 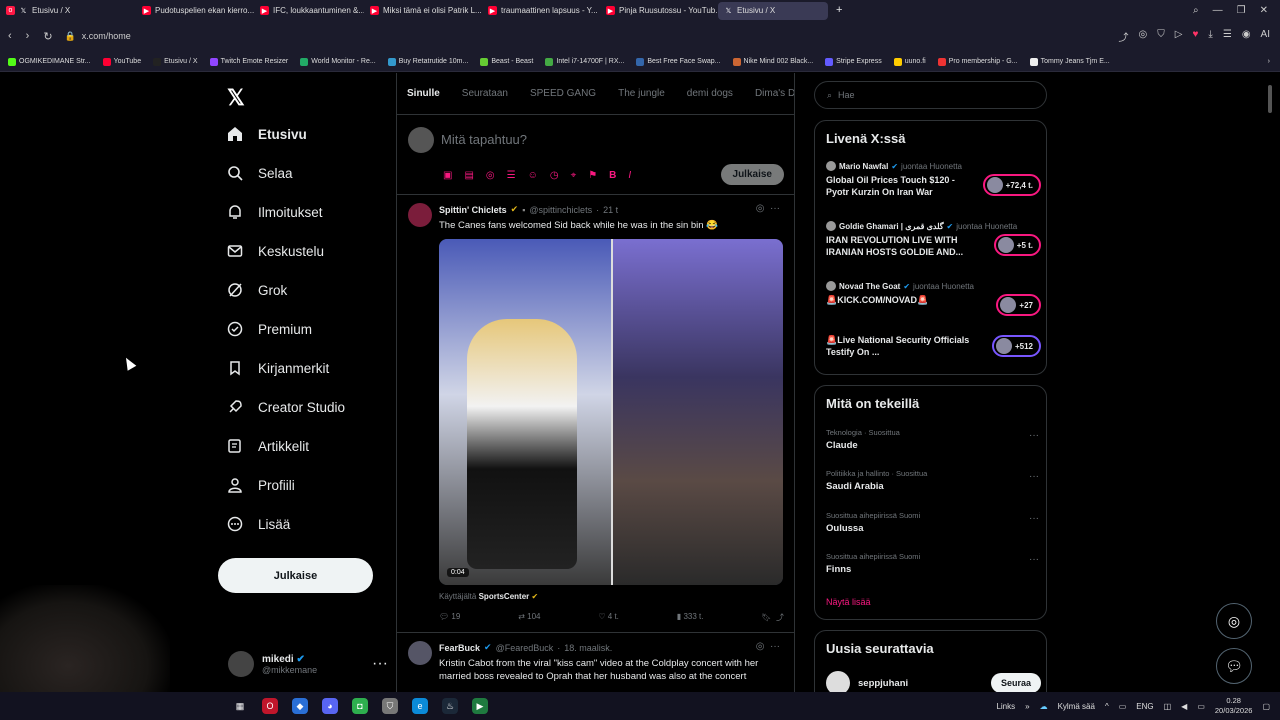 I want to click on messages-float-button: 💬︎, so click(x=1234, y=666).